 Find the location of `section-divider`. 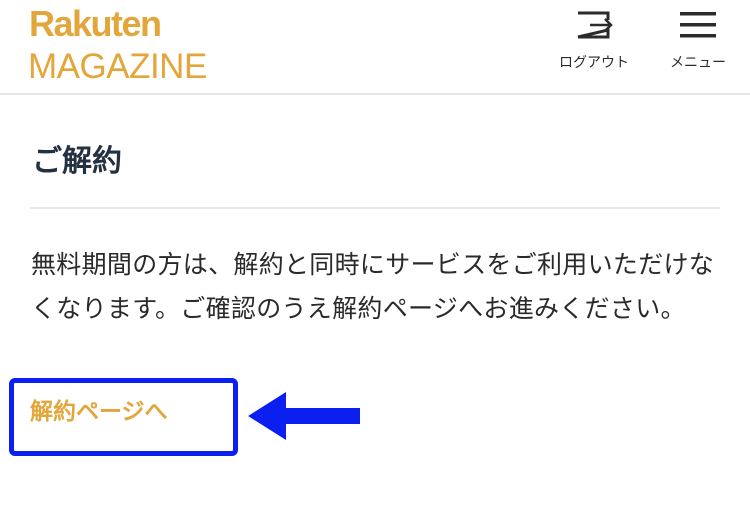

section-divider is located at coordinates (375, 208).